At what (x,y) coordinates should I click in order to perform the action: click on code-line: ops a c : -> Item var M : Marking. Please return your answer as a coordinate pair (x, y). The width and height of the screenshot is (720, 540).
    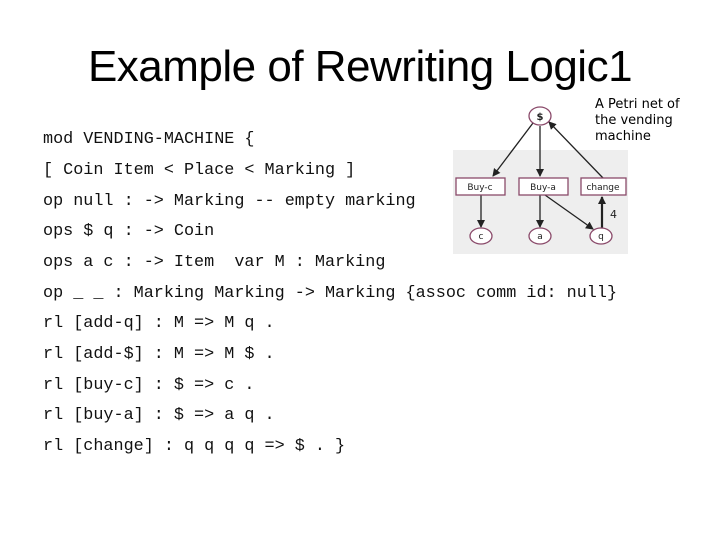
    Looking at the image, I should click on (214, 262).